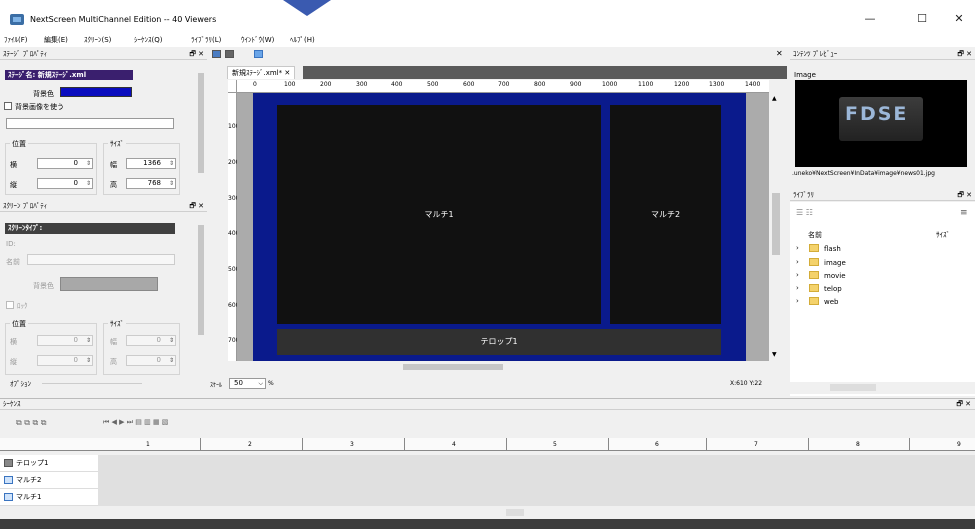 The image size is (975, 529). What do you see at coordinates (229, 54) in the screenshot?
I see `telop-icon` at bounding box center [229, 54].